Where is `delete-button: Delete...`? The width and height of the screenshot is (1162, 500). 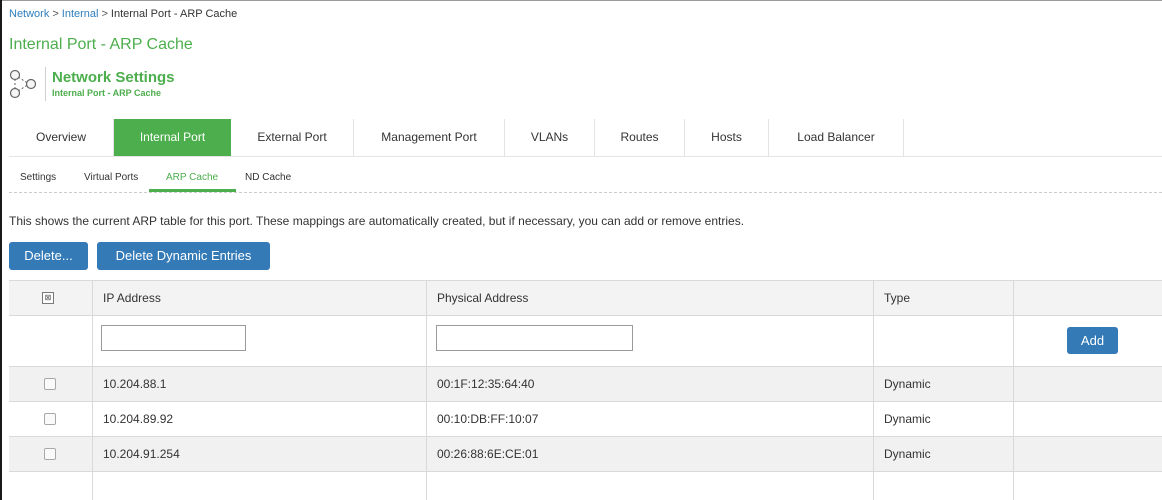
delete-button: Delete... is located at coordinates (48, 256).